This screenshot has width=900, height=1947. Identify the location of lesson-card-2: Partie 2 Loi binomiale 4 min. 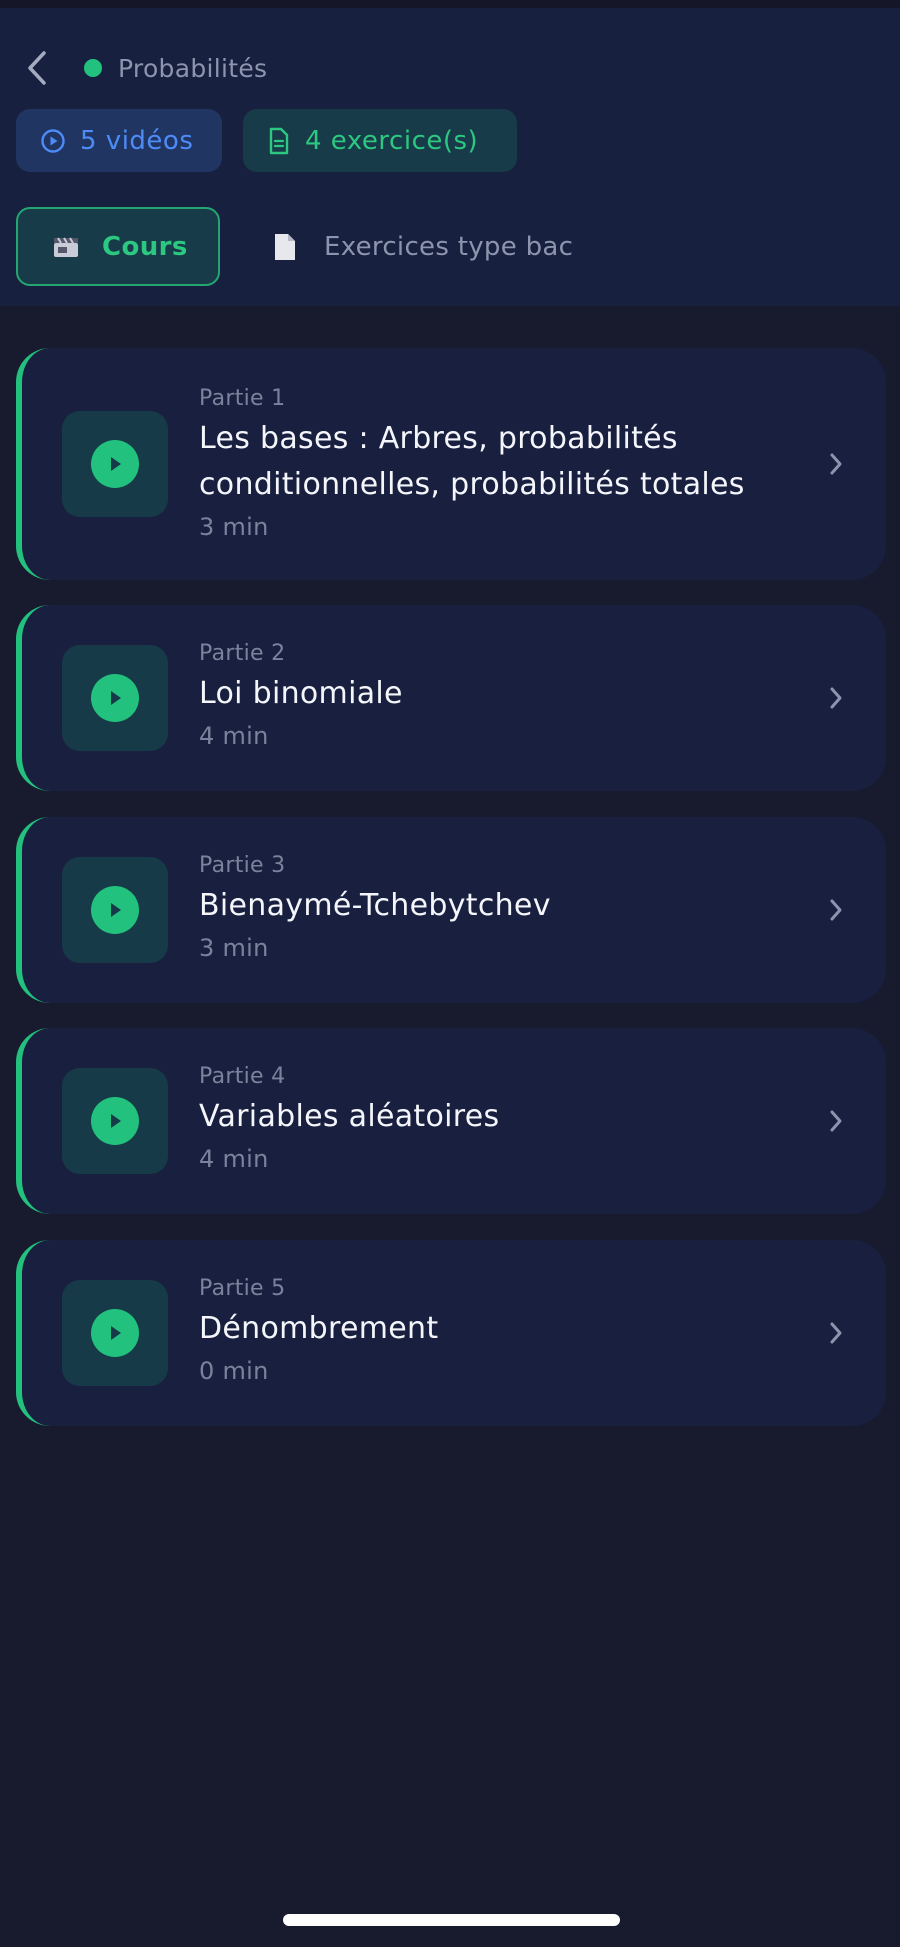
(451, 698).